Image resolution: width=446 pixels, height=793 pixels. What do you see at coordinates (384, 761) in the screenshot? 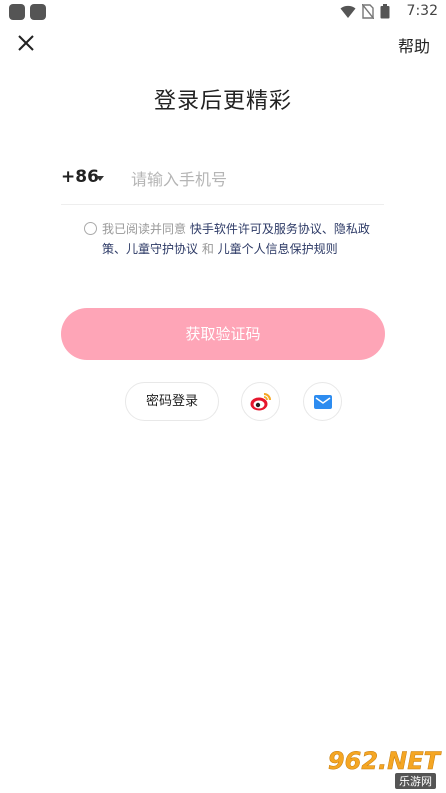
I see `watermark-text: 962.NET` at bounding box center [384, 761].